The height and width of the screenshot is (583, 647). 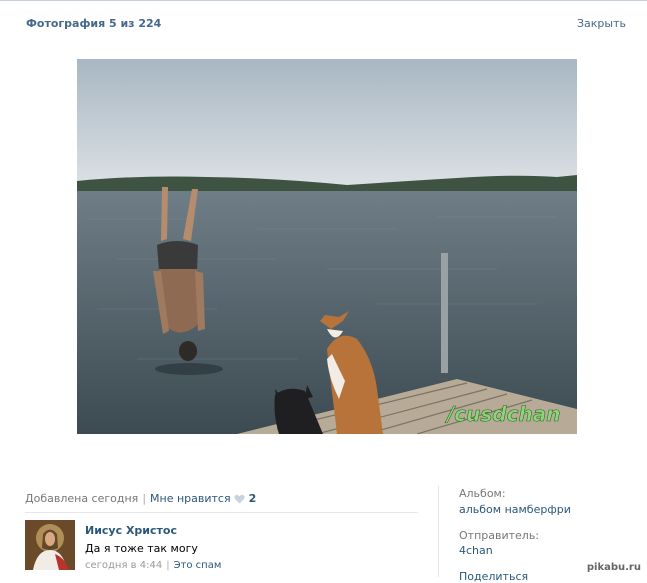 What do you see at coordinates (50, 545) in the screenshot?
I see `avatar` at bounding box center [50, 545].